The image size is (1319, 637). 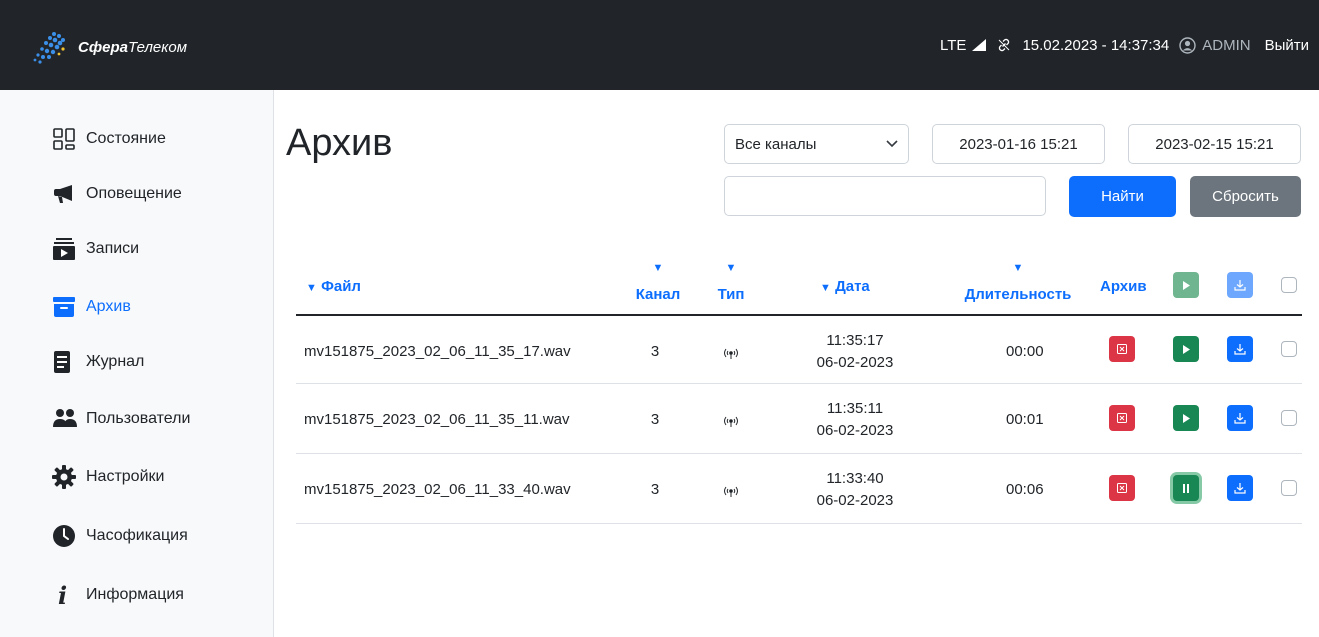 What do you see at coordinates (1245, 196) in the screenshot?
I see `reset-button: Сбросить` at bounding box center [1245, 196].